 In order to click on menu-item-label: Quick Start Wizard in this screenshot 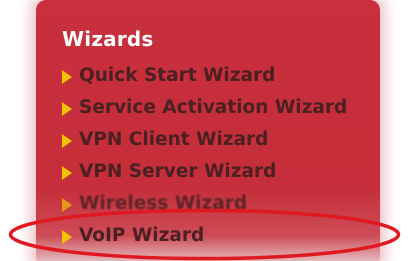, I will do `click(177, 75)`.